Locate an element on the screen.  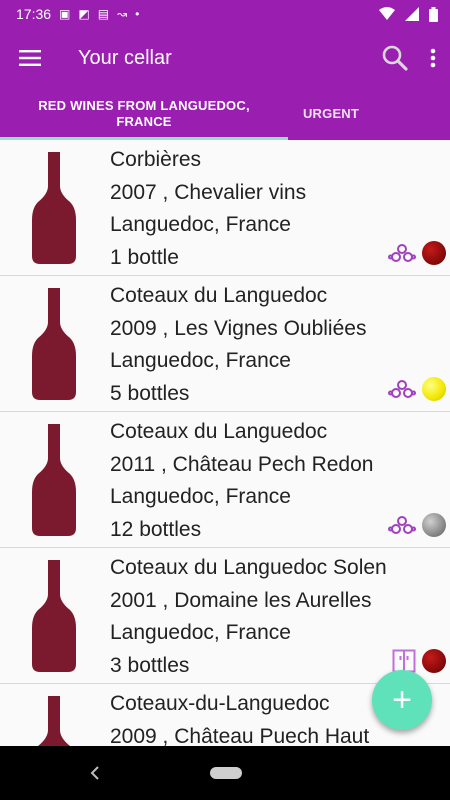
missed-call-icon: ↝ is located at coordinates (122, 14).